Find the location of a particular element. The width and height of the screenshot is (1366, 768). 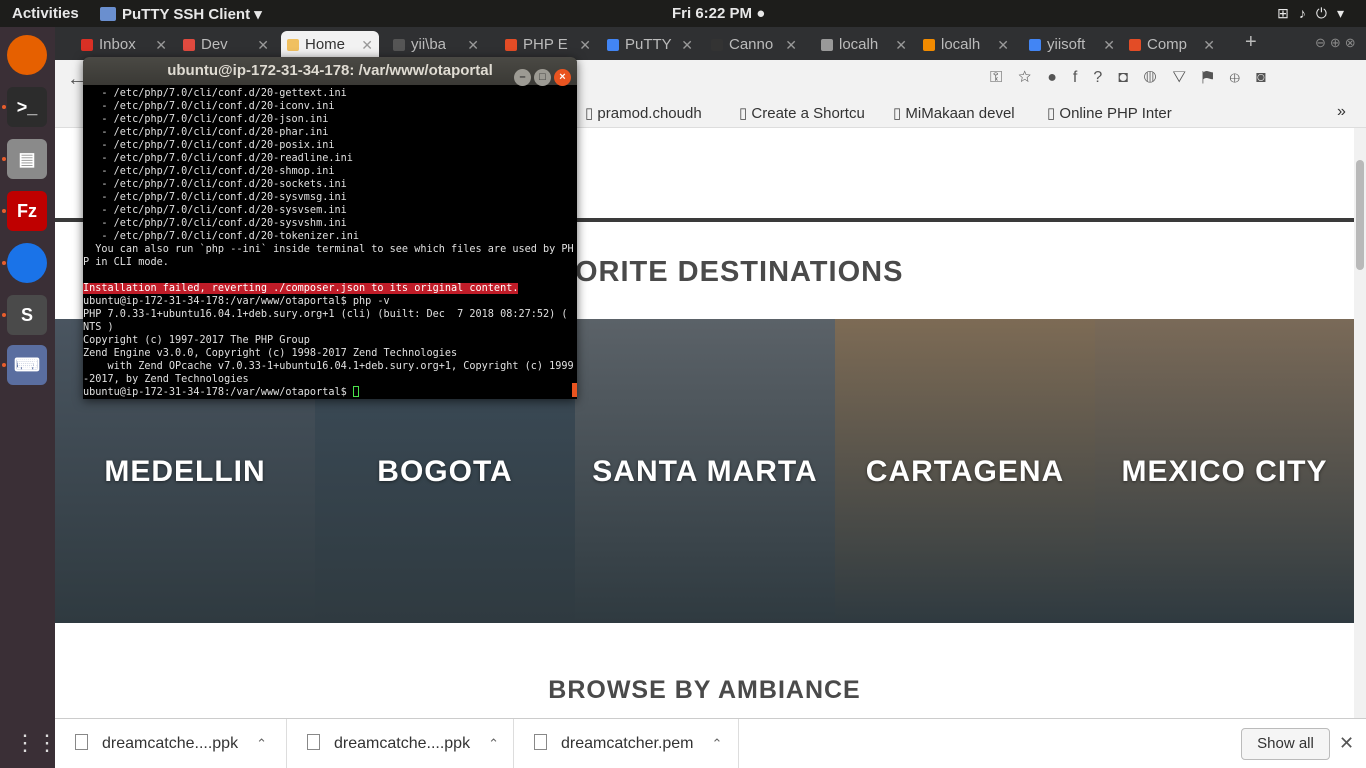

window-controls: ⊖⊕⊗ is located at coordinates (1337, 43).